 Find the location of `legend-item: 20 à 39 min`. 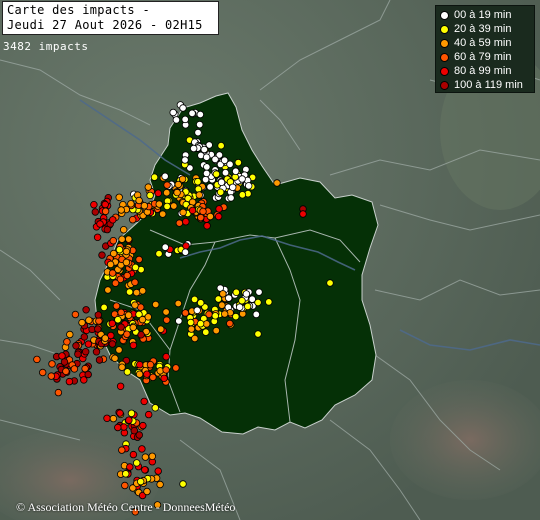

legend-item: 20 à 39 min is located at coordinates (487, 29).